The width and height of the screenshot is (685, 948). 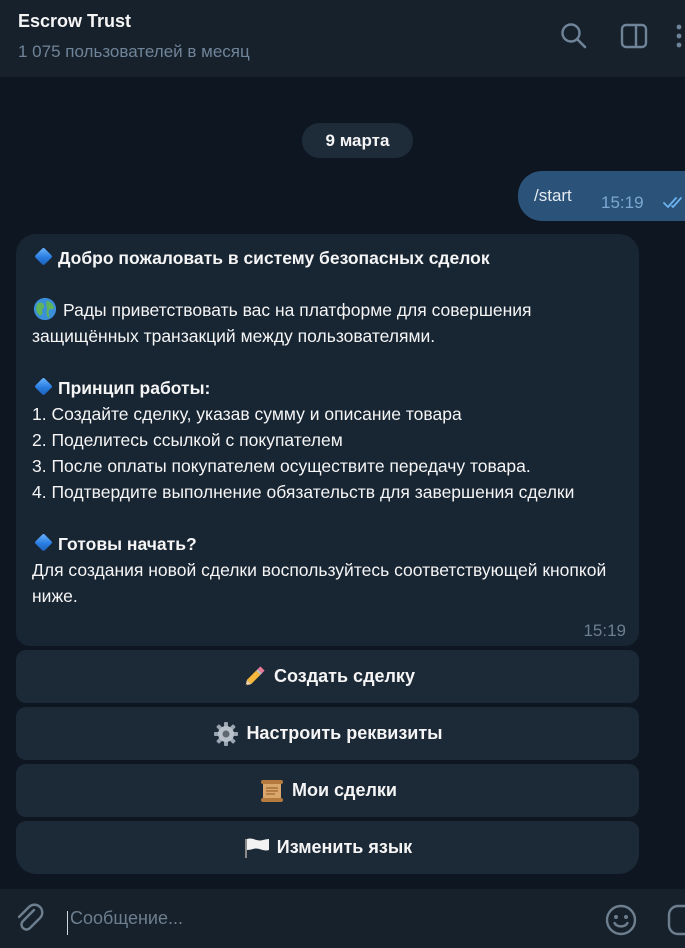 I want to click on message-composer, so click(x=342, y=918).